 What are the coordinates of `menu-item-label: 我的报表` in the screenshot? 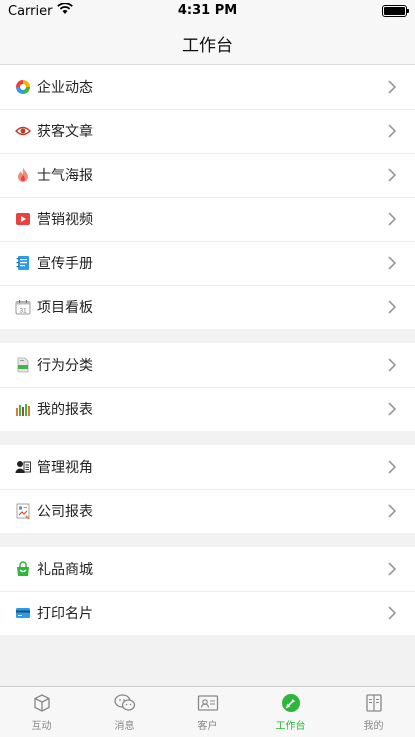 It's located at (65, 410).